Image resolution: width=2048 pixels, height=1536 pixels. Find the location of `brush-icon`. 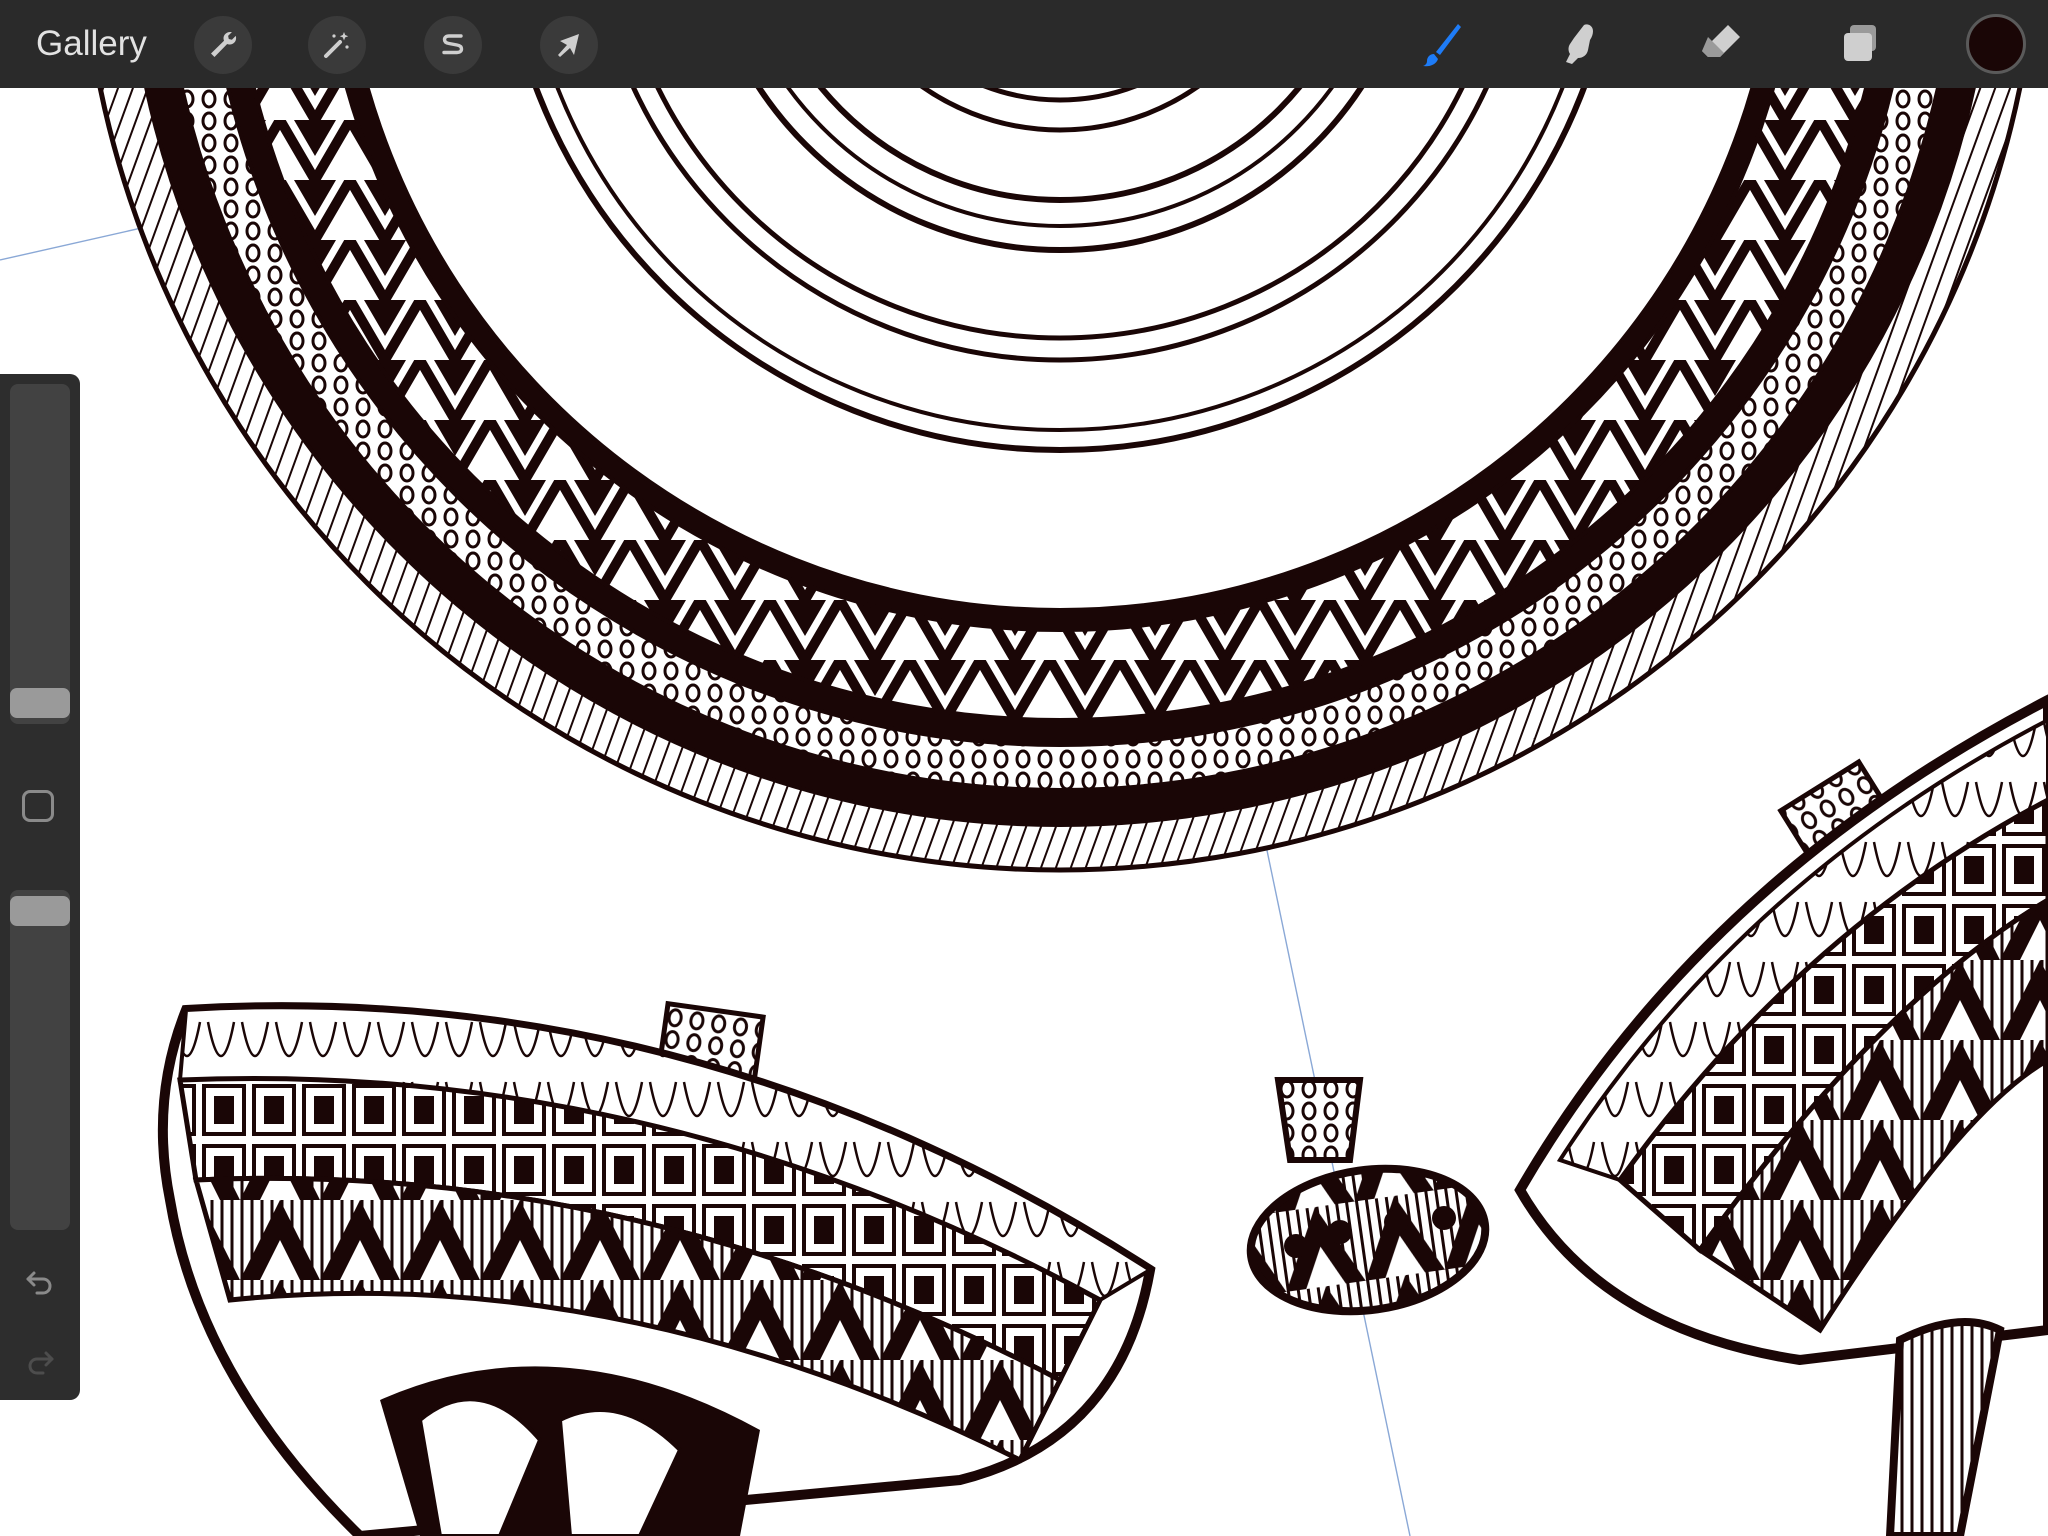

brush-icon is located at coordinates (1442, 45).